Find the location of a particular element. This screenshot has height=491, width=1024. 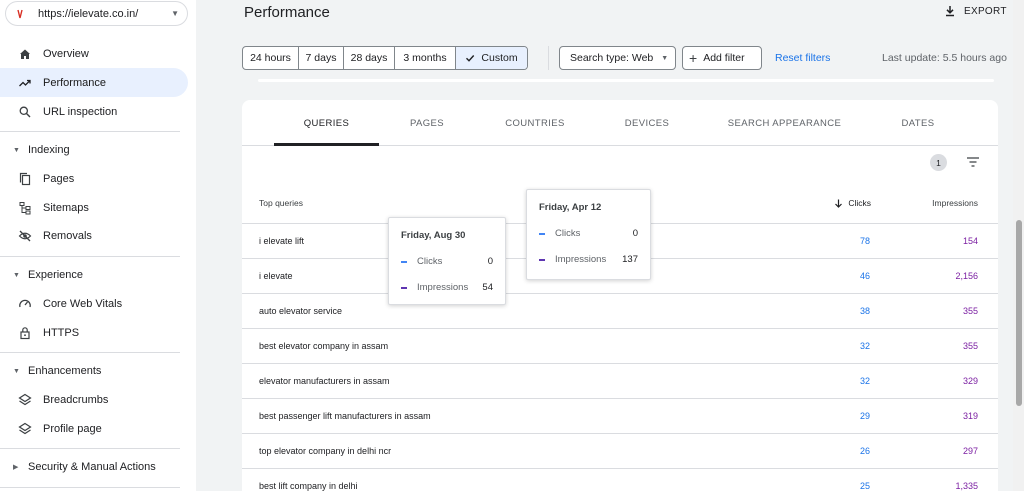

table-row: top elevator company in delhi ncr 26 297 is located at coordinates (620, 451).